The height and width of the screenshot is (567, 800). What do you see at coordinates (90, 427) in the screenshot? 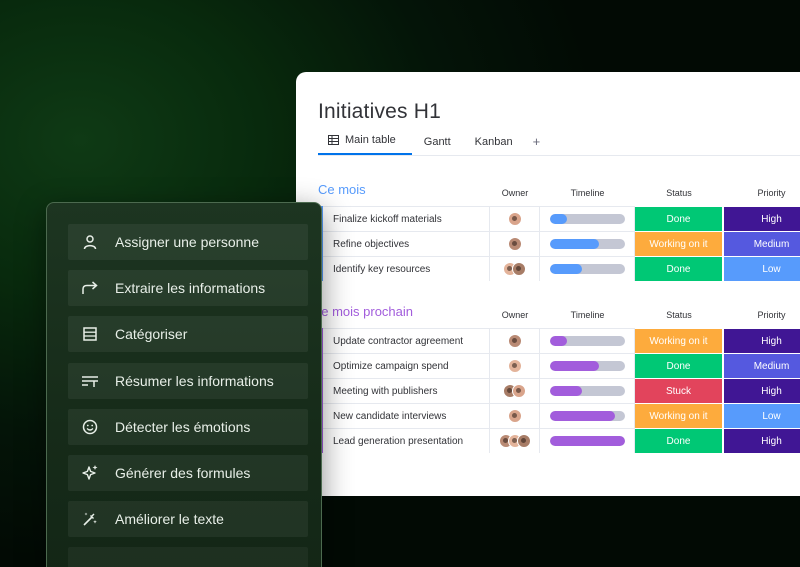
I see `smiley-icon` at bounding box center [90, 427].